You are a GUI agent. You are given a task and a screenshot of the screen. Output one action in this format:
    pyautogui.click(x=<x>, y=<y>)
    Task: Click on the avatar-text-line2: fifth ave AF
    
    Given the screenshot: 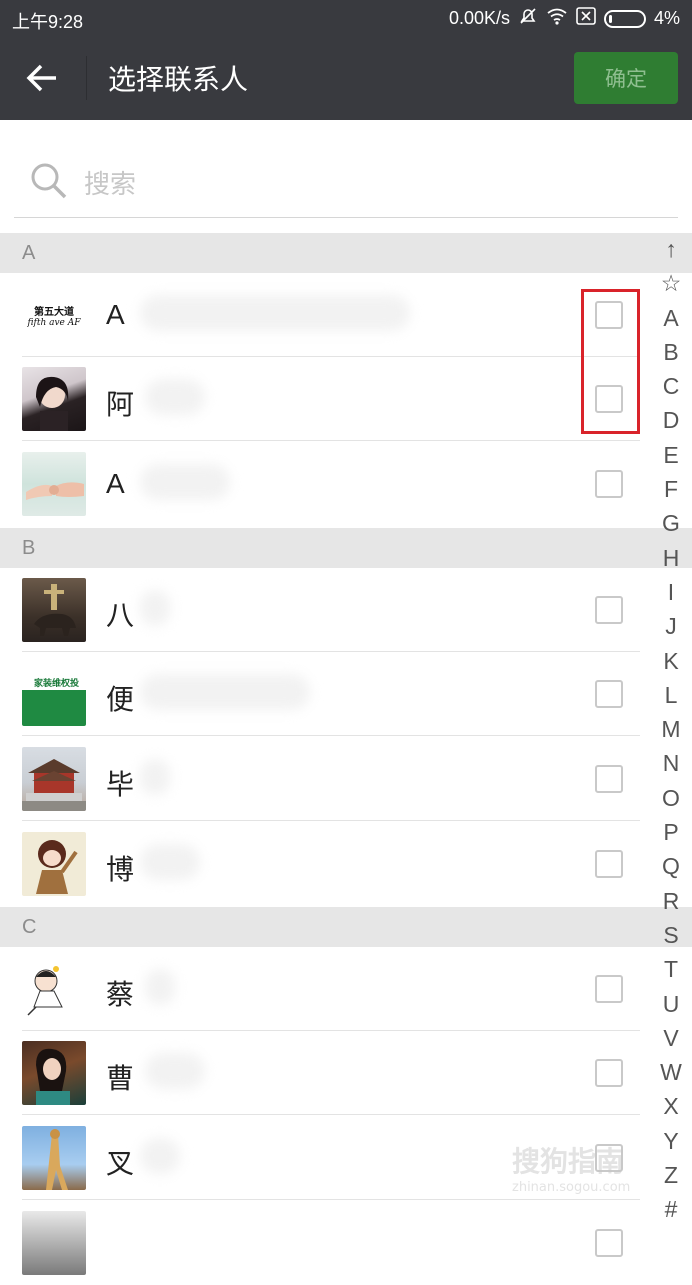 What is the action you would take?
    pyautogui.click(x=54, y=323)
    